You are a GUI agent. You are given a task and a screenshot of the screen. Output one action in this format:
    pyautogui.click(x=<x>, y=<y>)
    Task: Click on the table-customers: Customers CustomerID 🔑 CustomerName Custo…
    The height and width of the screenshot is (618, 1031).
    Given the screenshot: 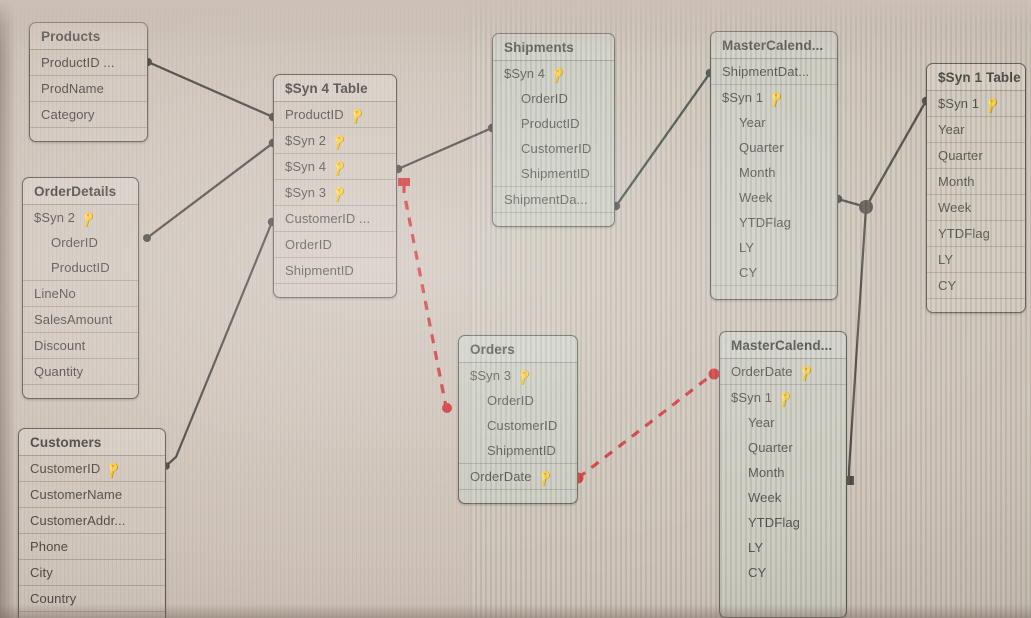 What is the action you would take?
    pyautogui.click(x=92, y=523)
    